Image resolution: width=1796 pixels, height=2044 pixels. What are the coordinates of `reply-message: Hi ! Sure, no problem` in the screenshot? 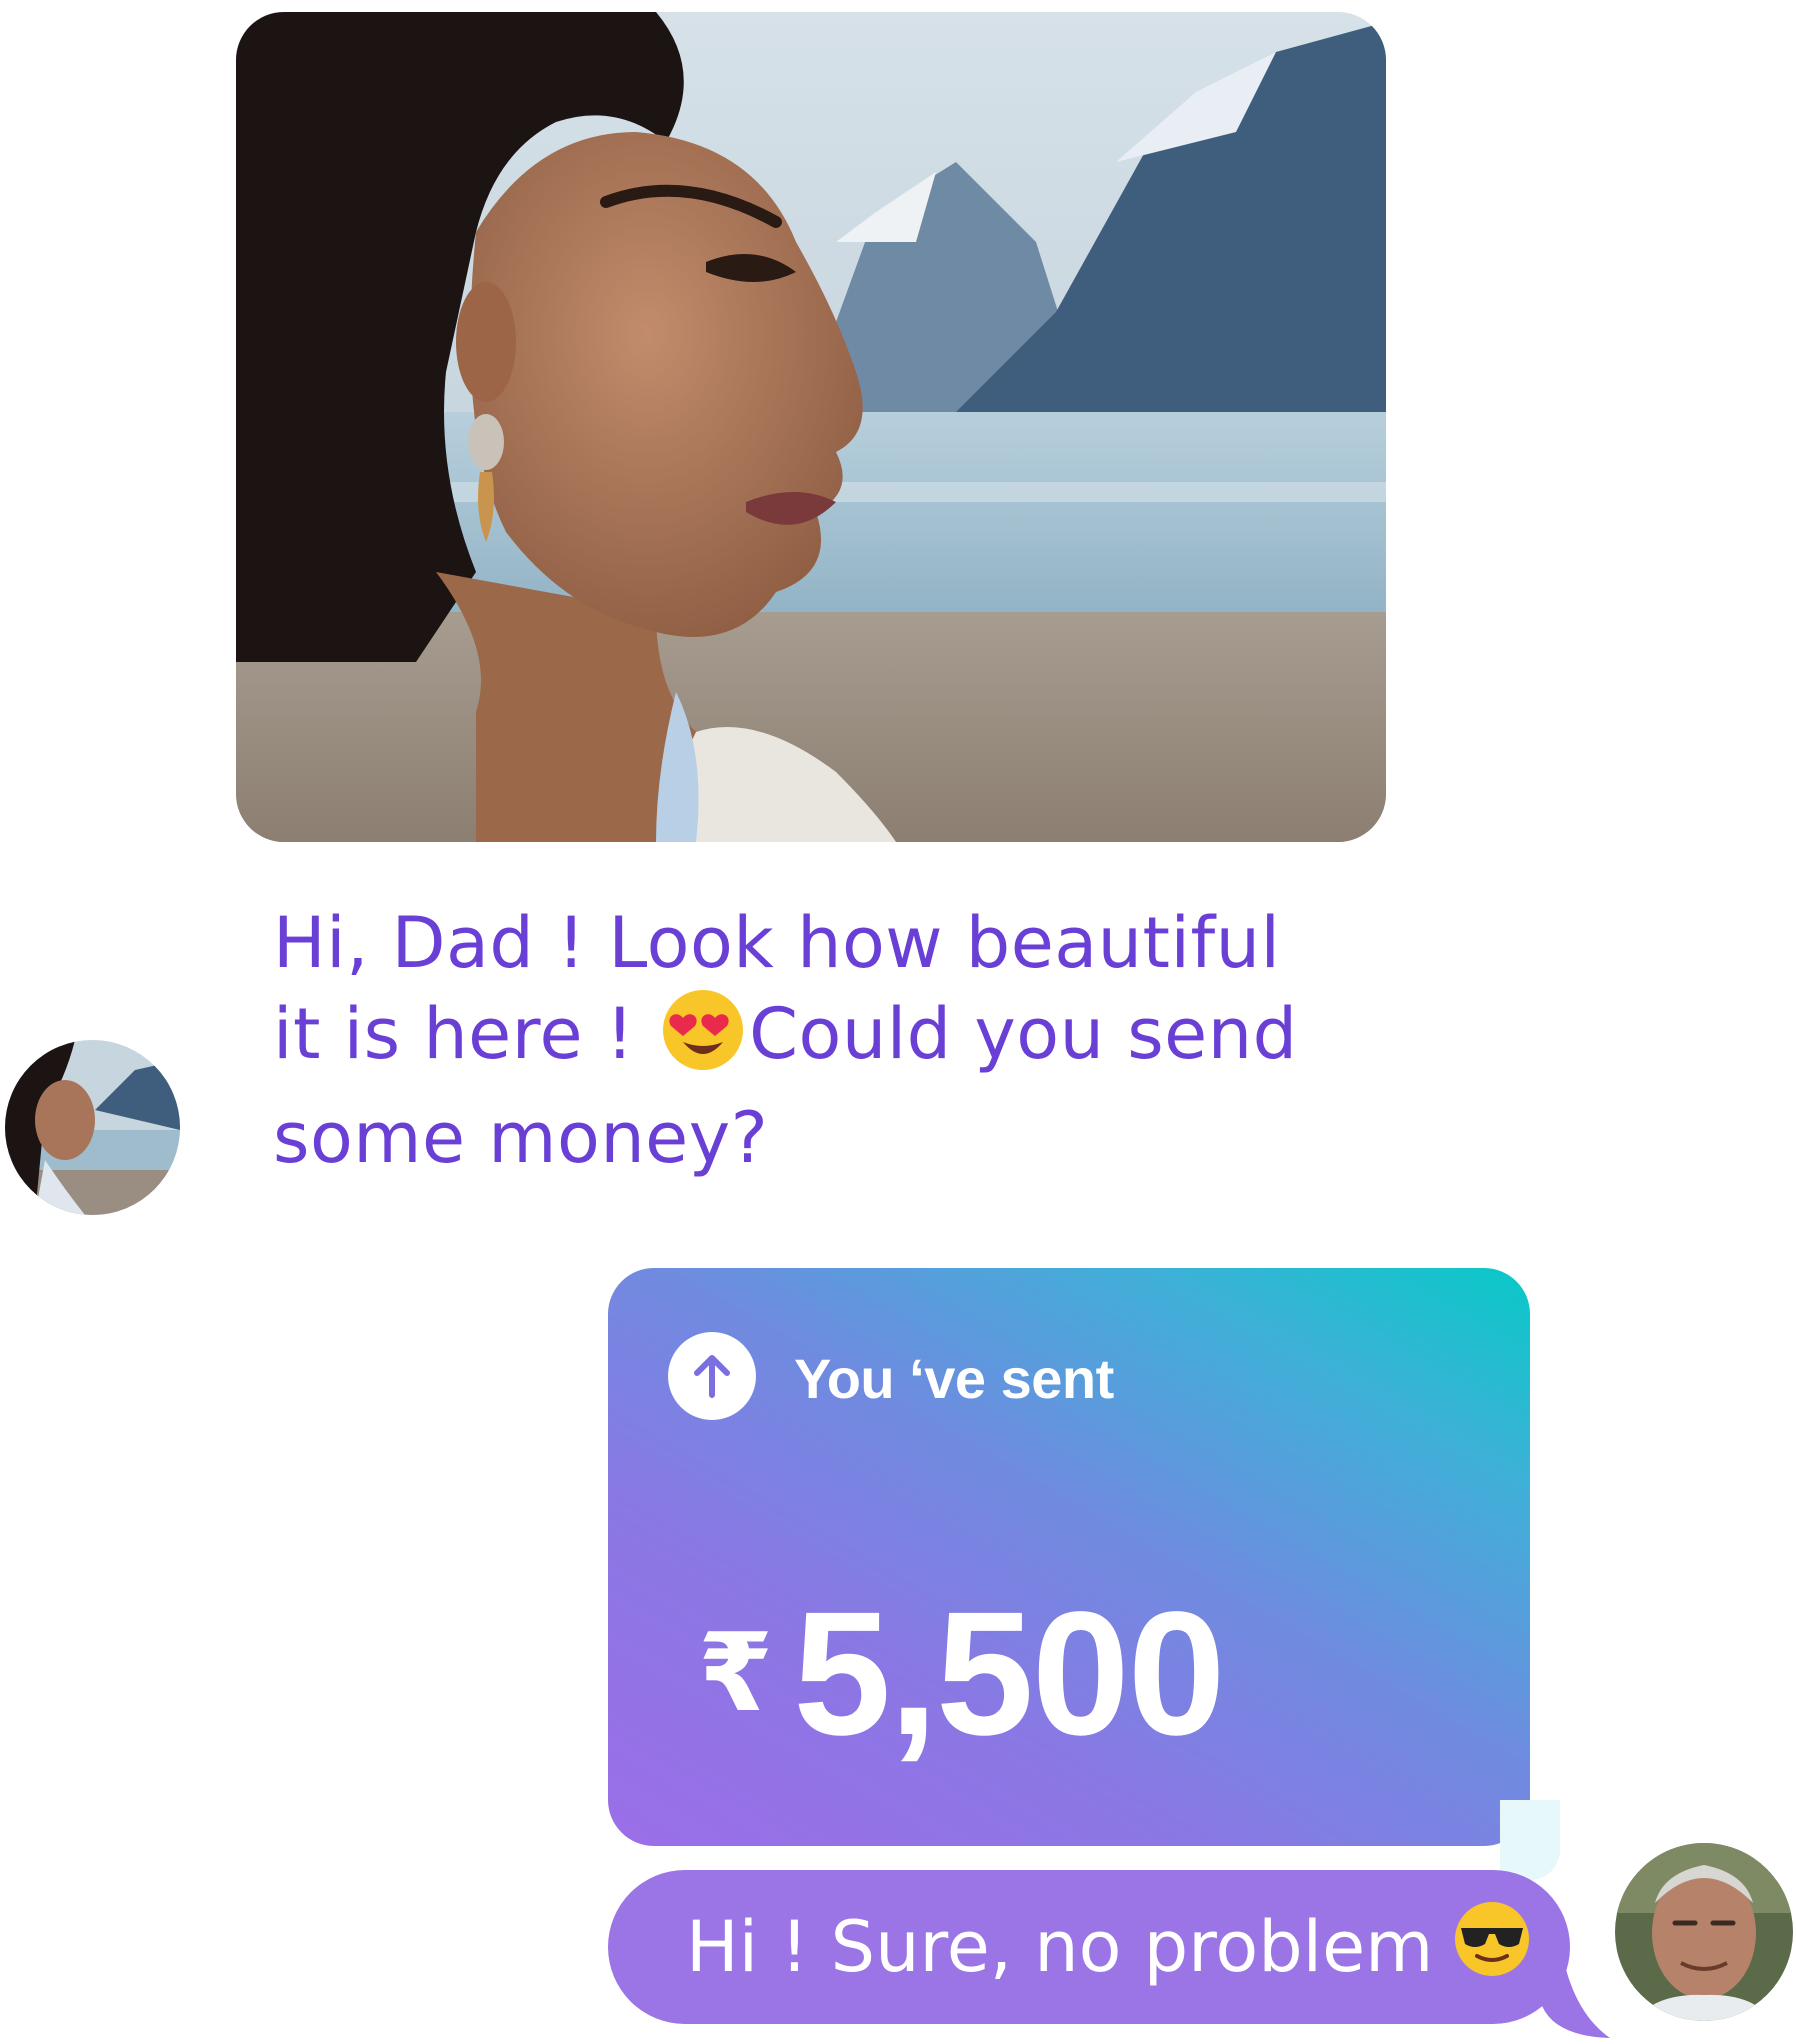 It's located at (1060, 1947).